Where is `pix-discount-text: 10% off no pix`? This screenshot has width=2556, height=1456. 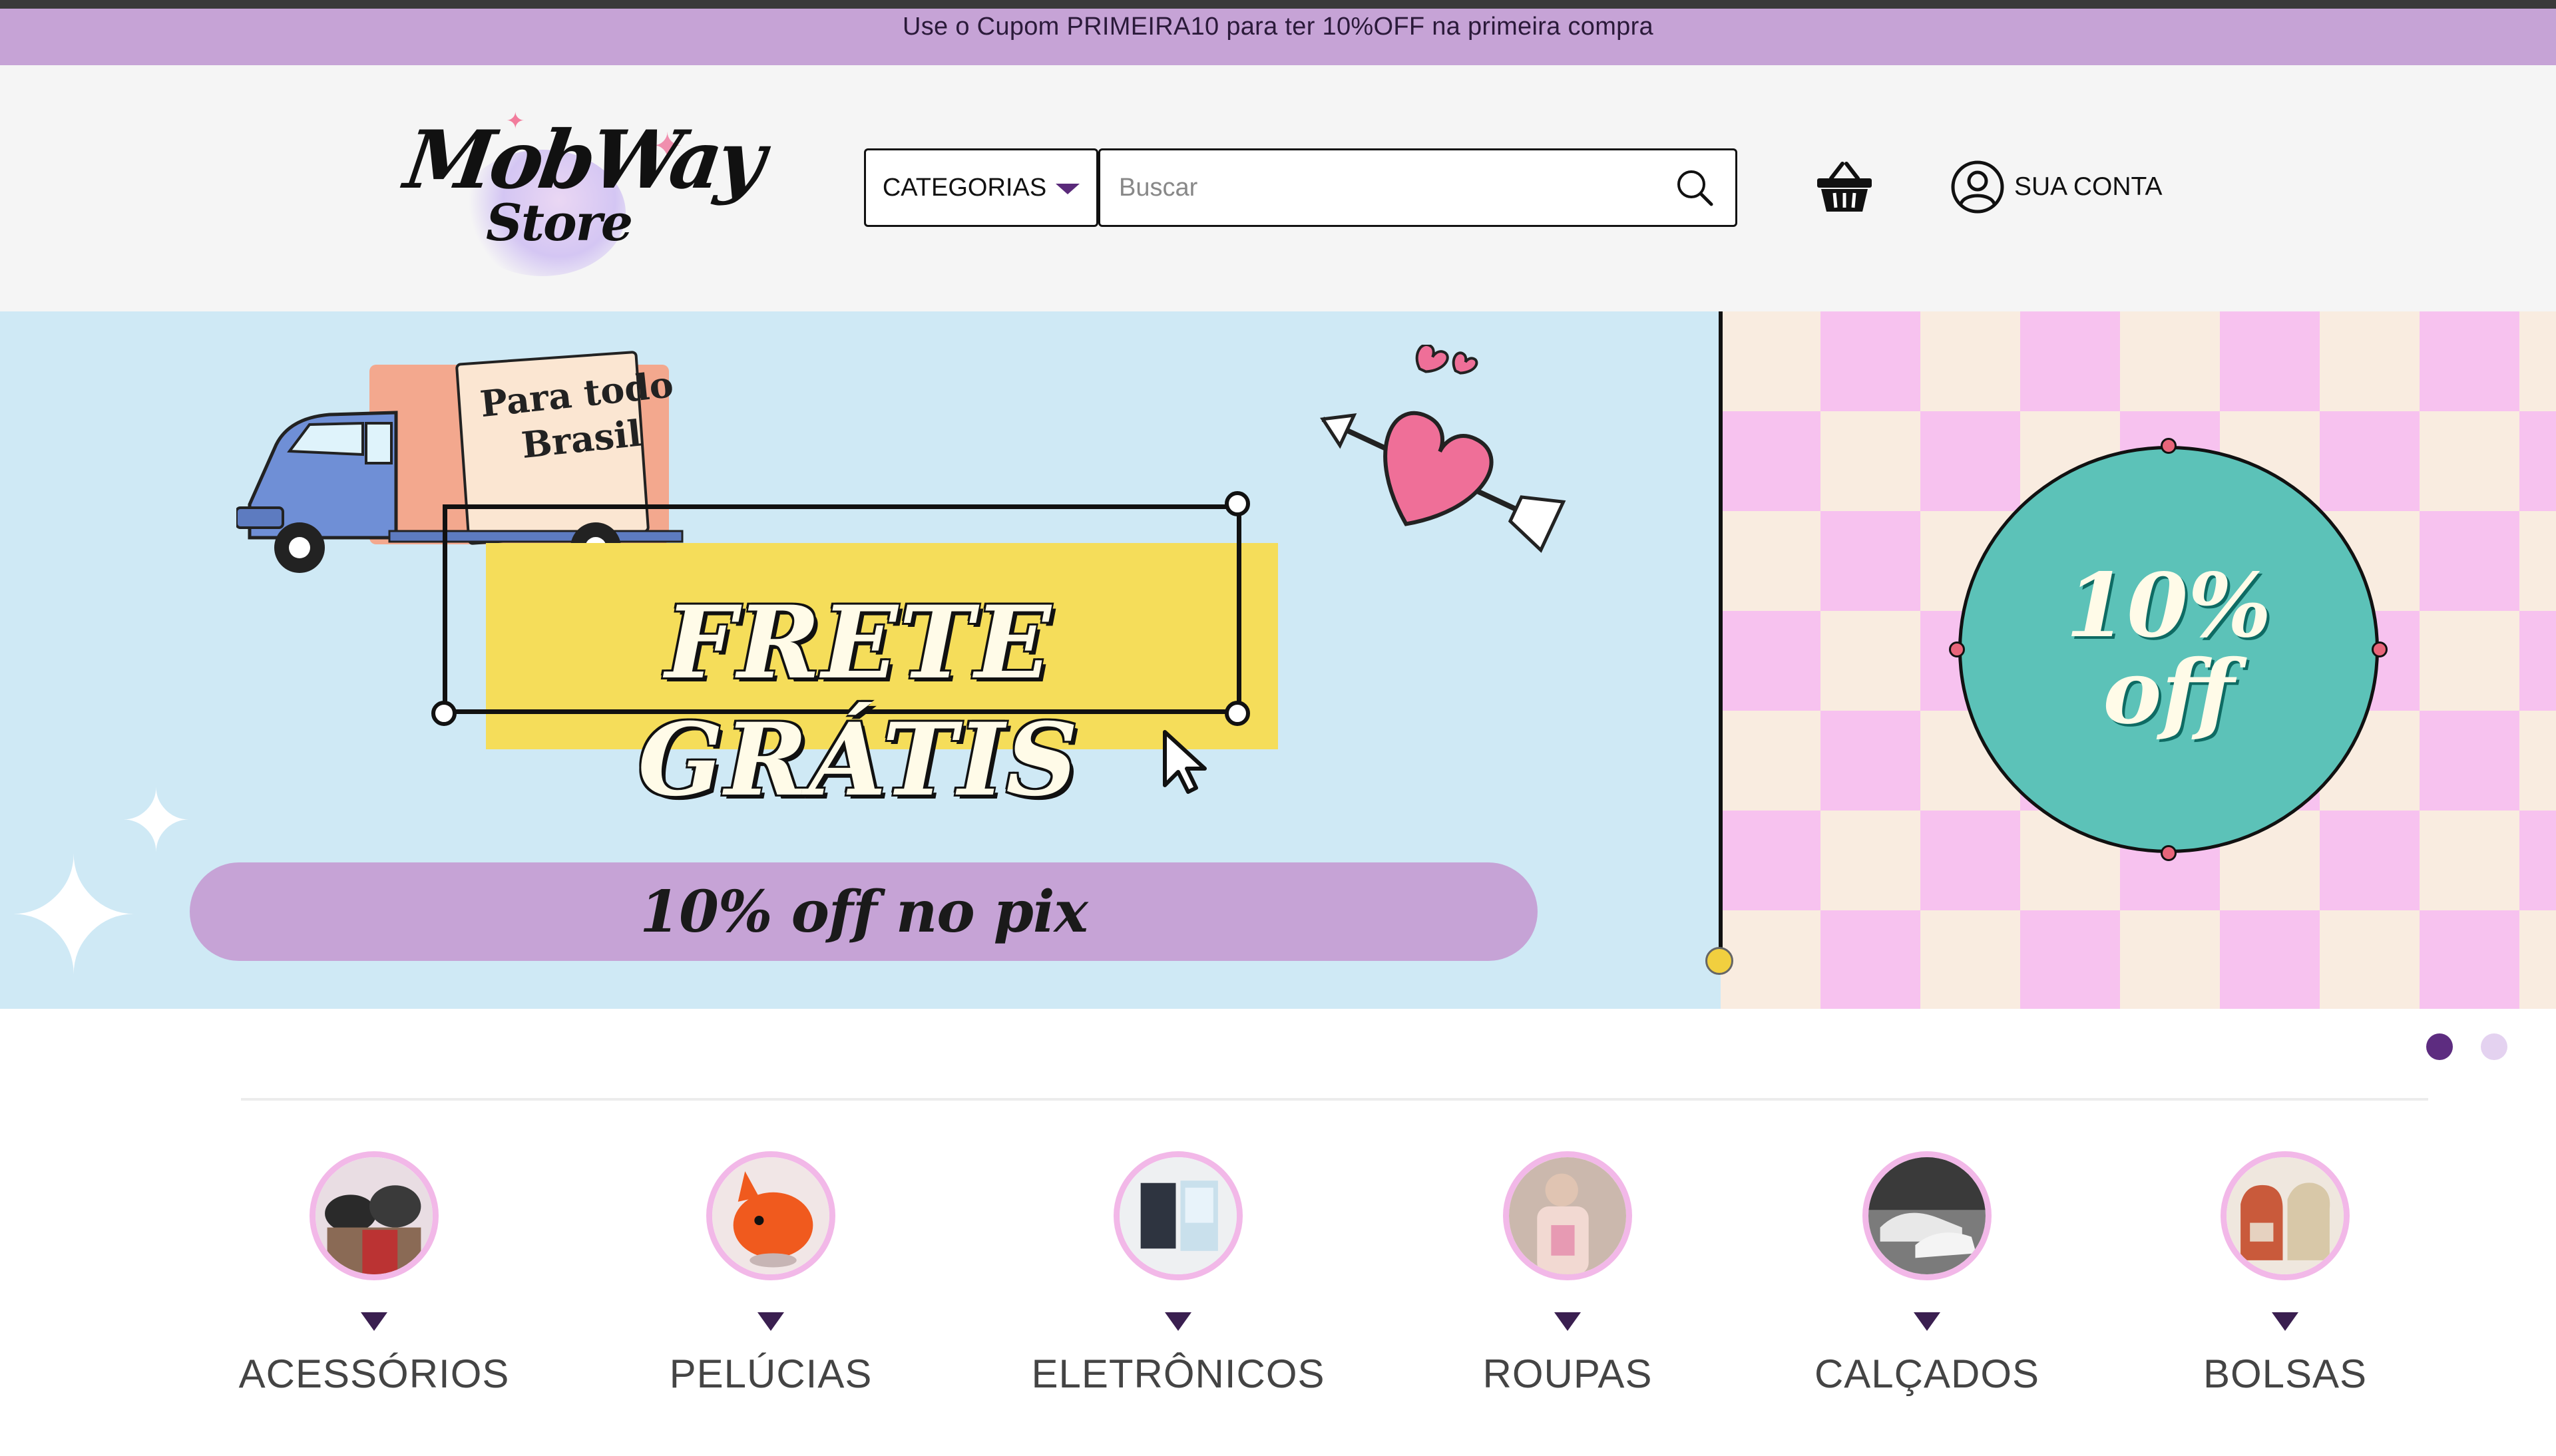
pix-discount-text: 10% off no pix is located at coordinates (864, 912).